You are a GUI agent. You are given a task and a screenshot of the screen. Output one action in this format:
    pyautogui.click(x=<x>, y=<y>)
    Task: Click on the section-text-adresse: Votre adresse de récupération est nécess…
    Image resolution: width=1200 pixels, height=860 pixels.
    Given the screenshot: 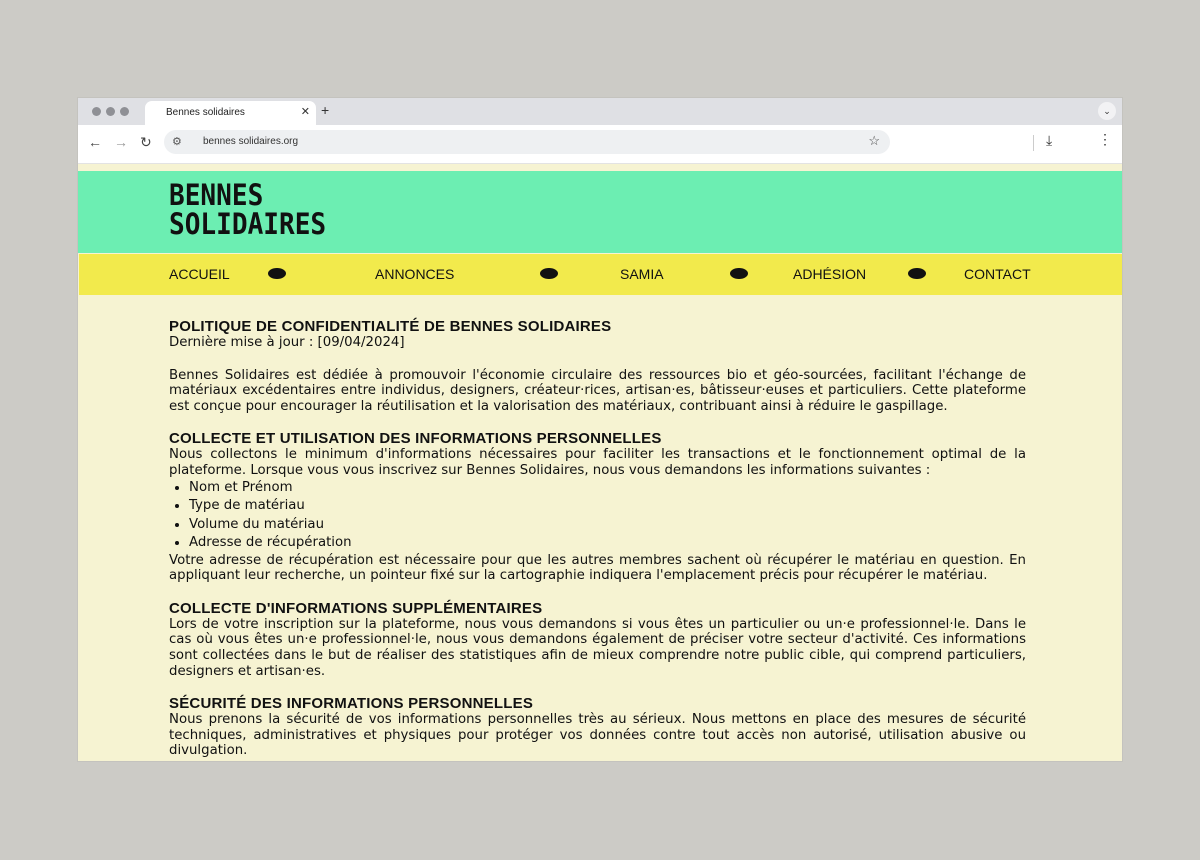 What is the action you would take?
    pyautogui.click(x=597, y=568)
    